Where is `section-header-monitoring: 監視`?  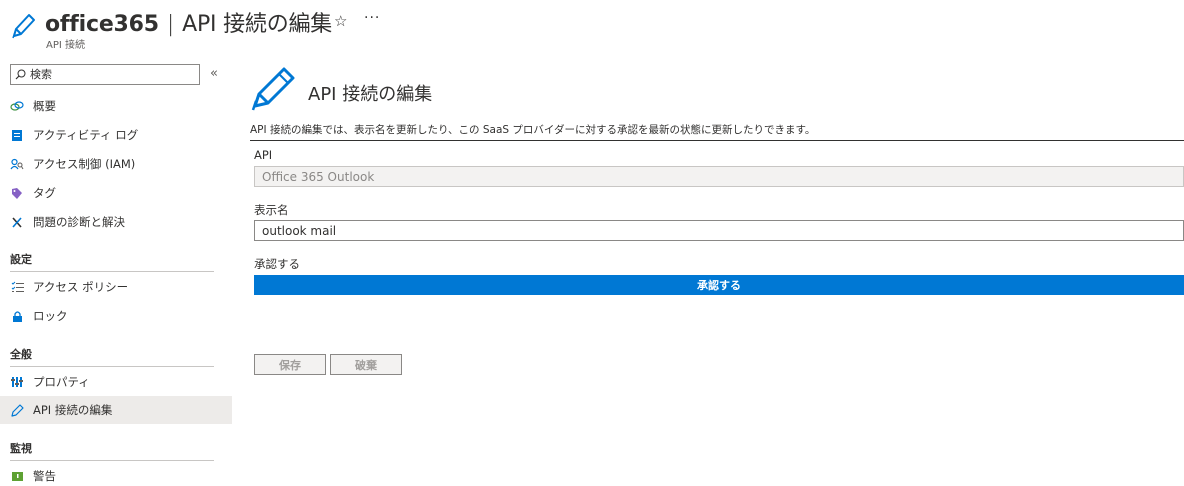
section-header-monitoring: 監視 is located at coordinates (21, 448).